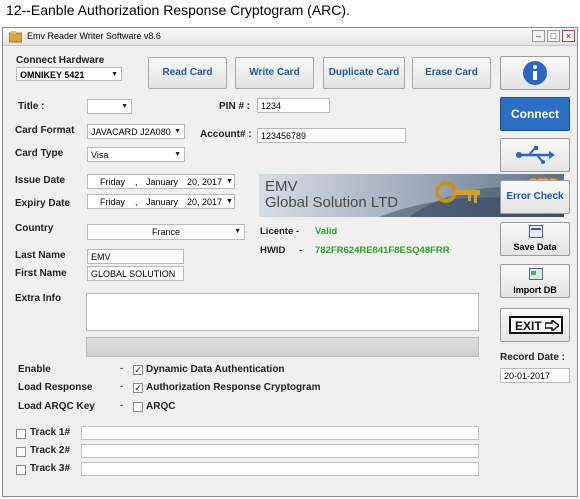 Image resolution: width=580 pixels, height=499 pixels. Describe the element at coordinates (60, 60) in the screenshot. I see `connect-hardware-label: Connect Hardware` at that location.